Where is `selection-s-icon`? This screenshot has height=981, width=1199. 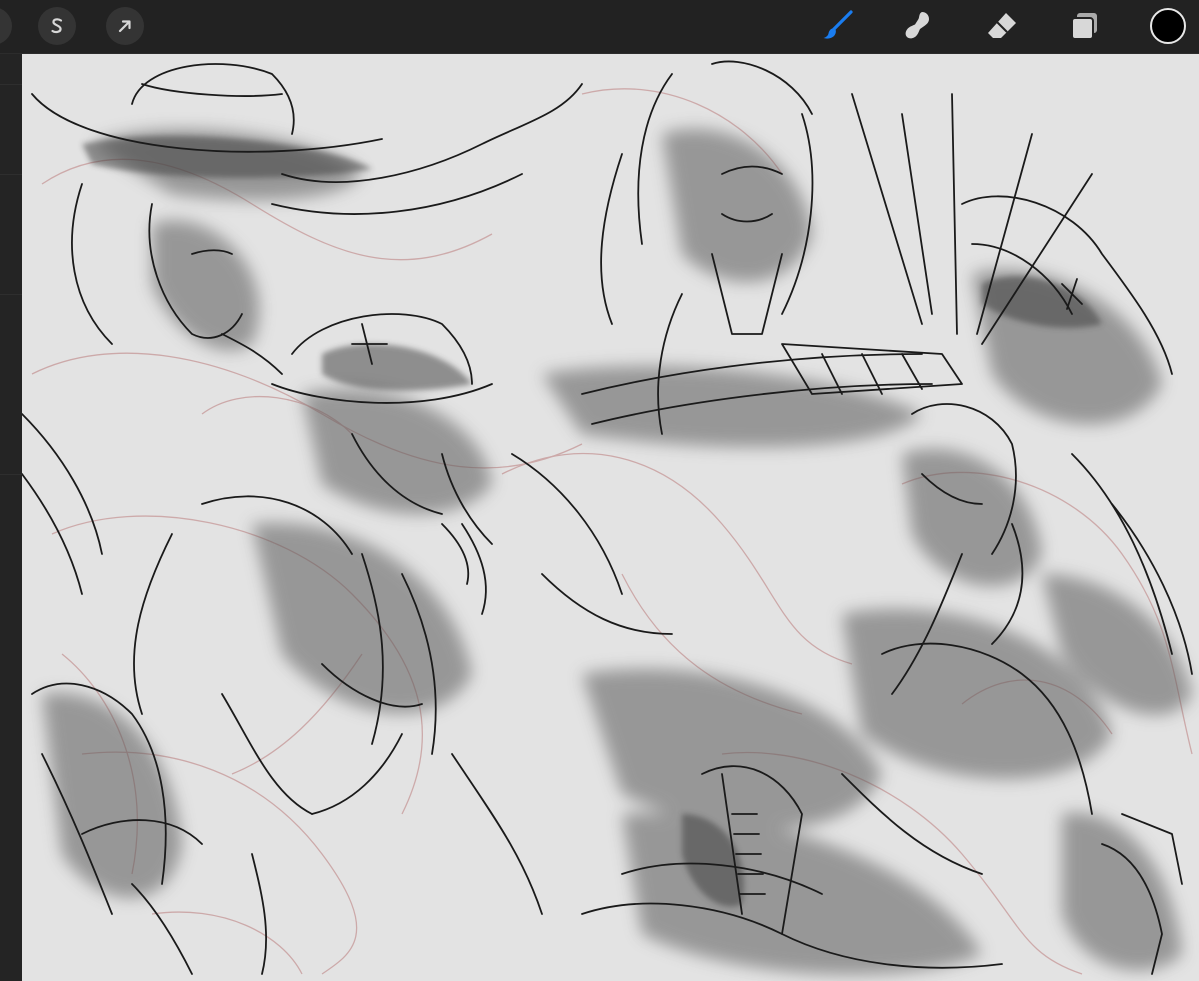 selection-s-icon is located at coordinates (57, 26).